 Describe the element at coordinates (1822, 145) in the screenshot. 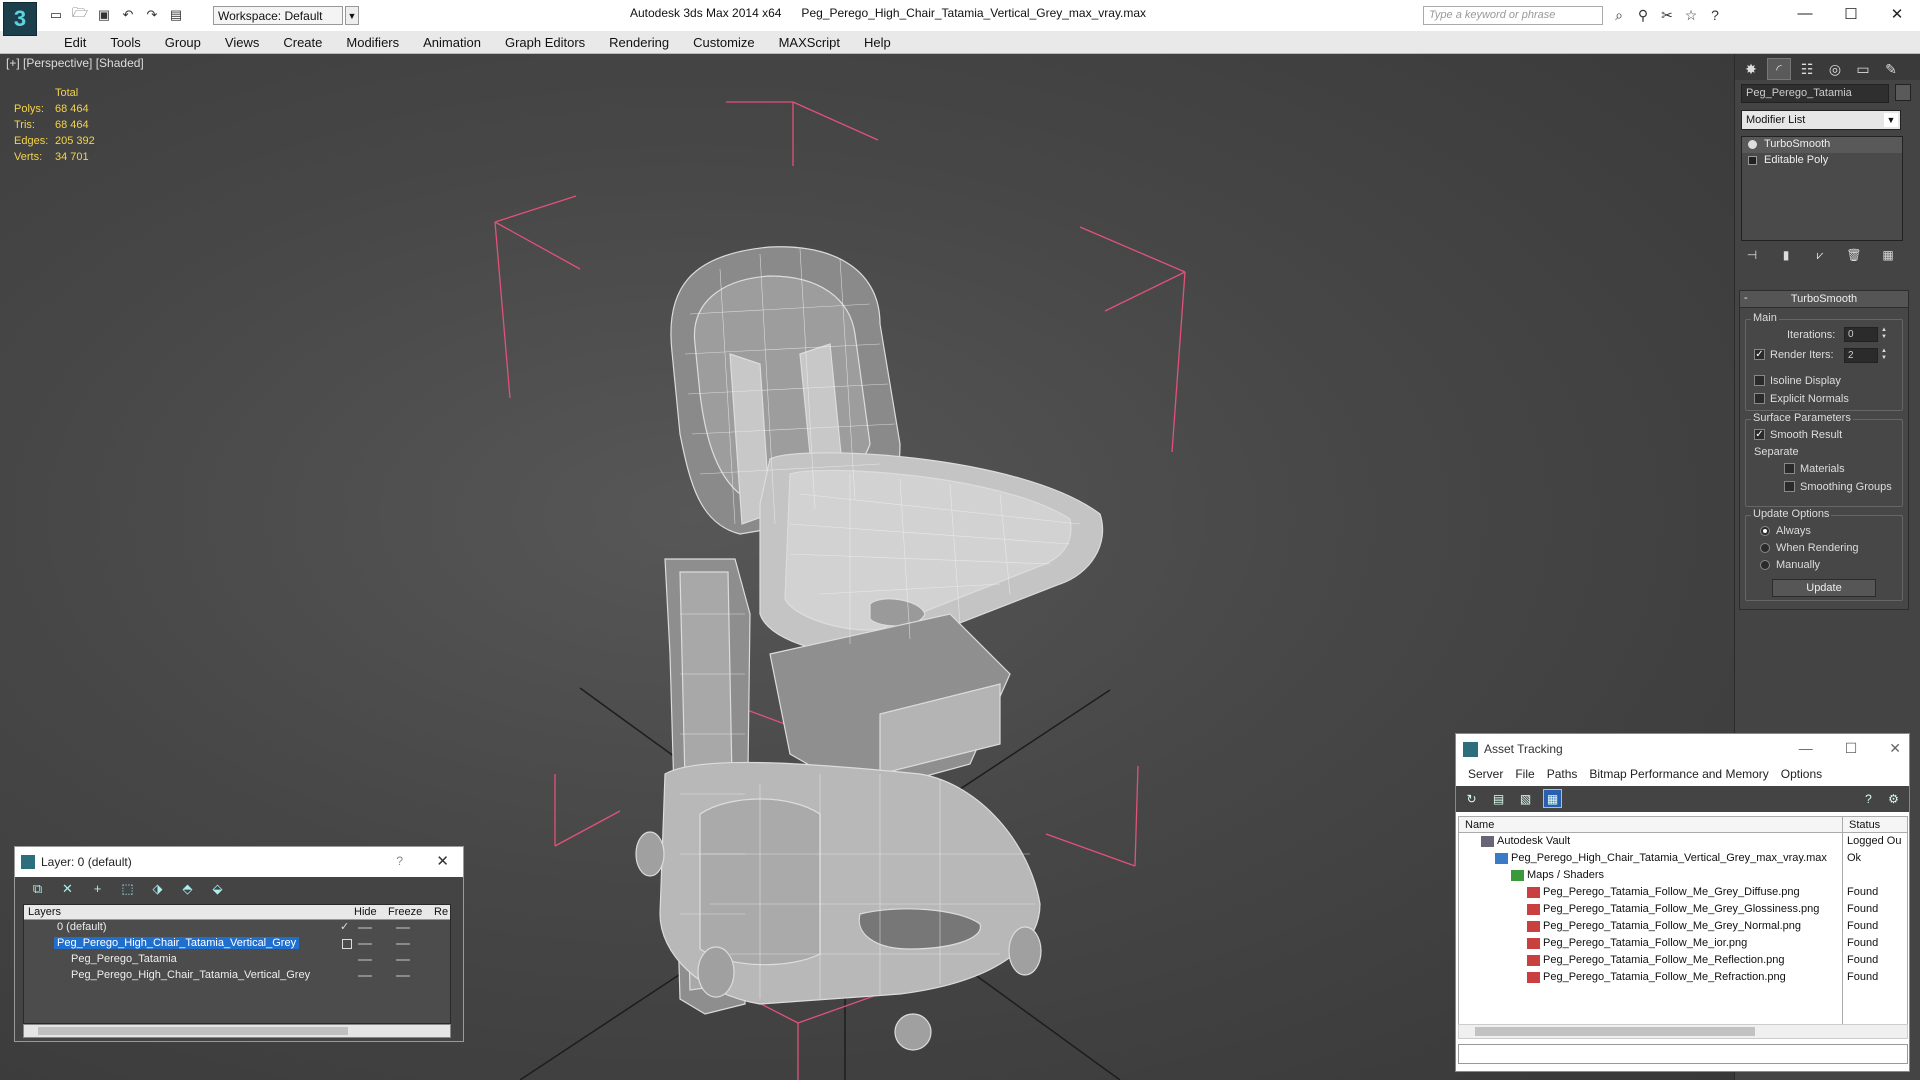

I see `stack-item-turbosmooth: TurboSmooth` at that location.